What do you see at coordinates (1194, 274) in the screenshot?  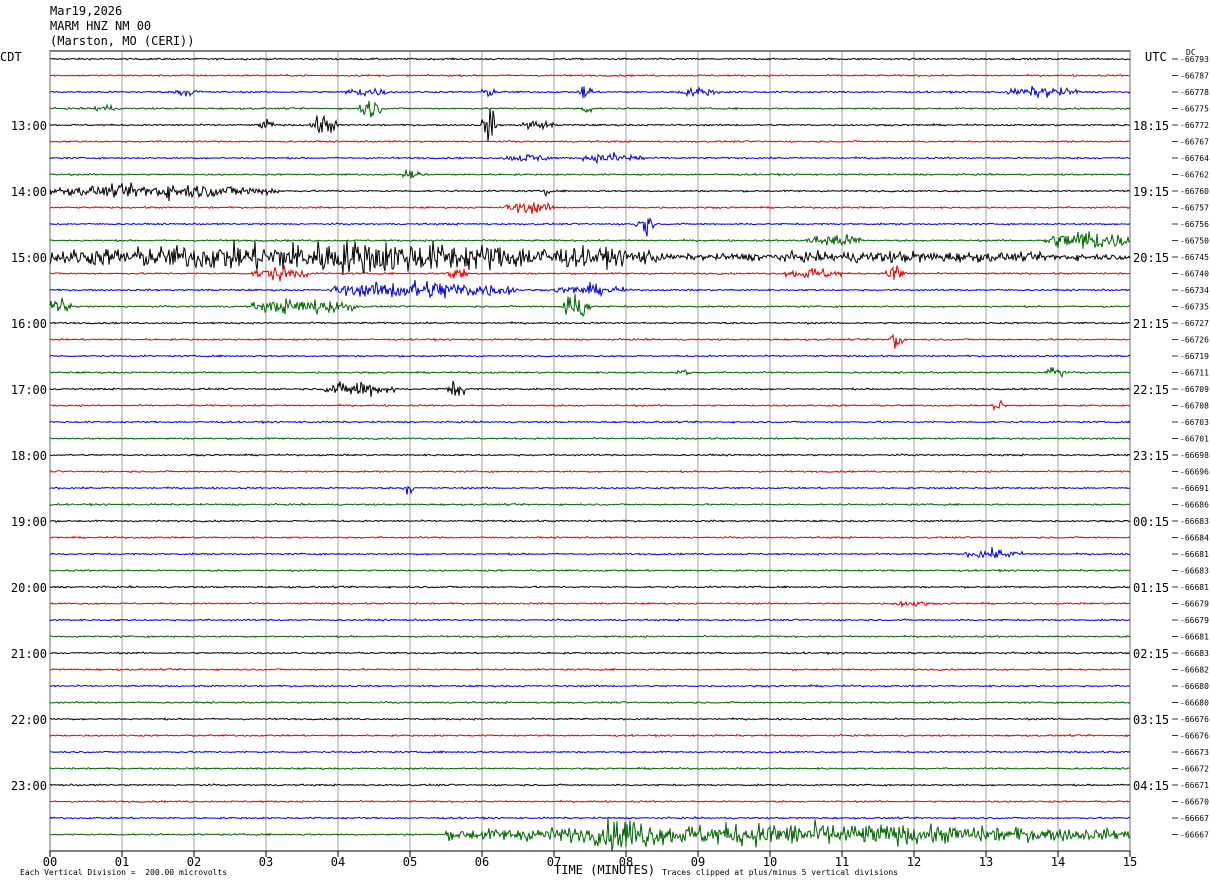 I see `dc-offset-13: -66740` at bounding box center [1194, 274].